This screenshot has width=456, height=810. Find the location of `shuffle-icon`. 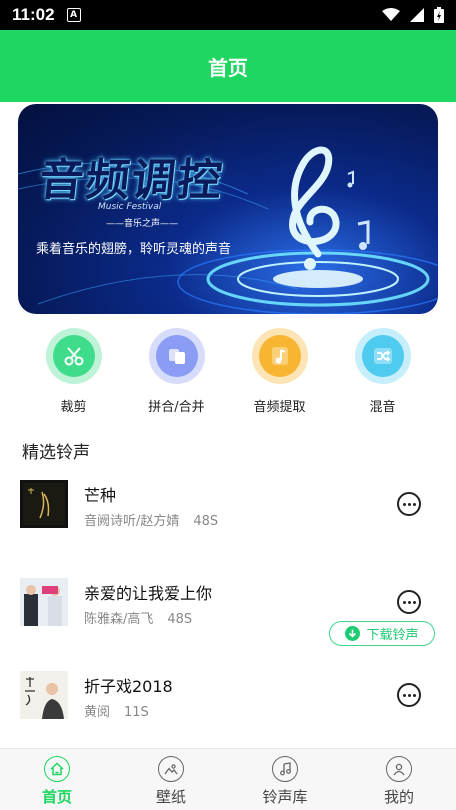

shuffle-icon is located at coordinates (382, 356).